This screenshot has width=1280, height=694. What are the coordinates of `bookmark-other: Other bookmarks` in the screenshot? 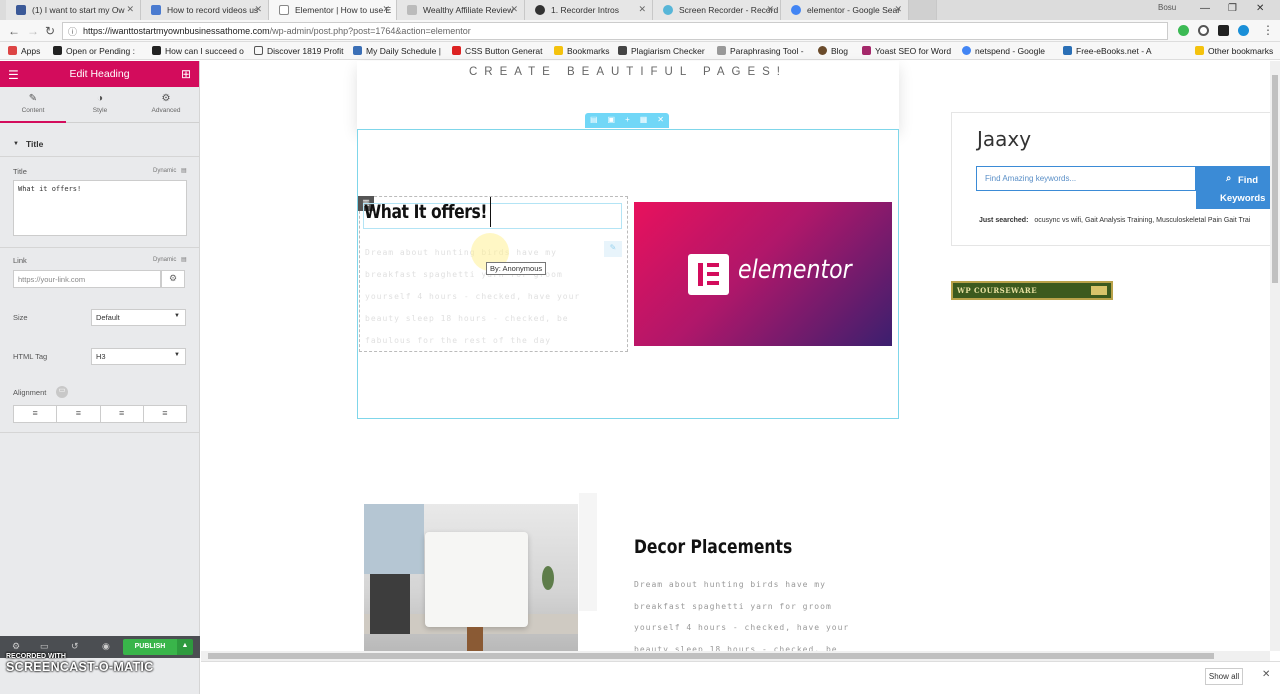 It's located at (1234, 51).